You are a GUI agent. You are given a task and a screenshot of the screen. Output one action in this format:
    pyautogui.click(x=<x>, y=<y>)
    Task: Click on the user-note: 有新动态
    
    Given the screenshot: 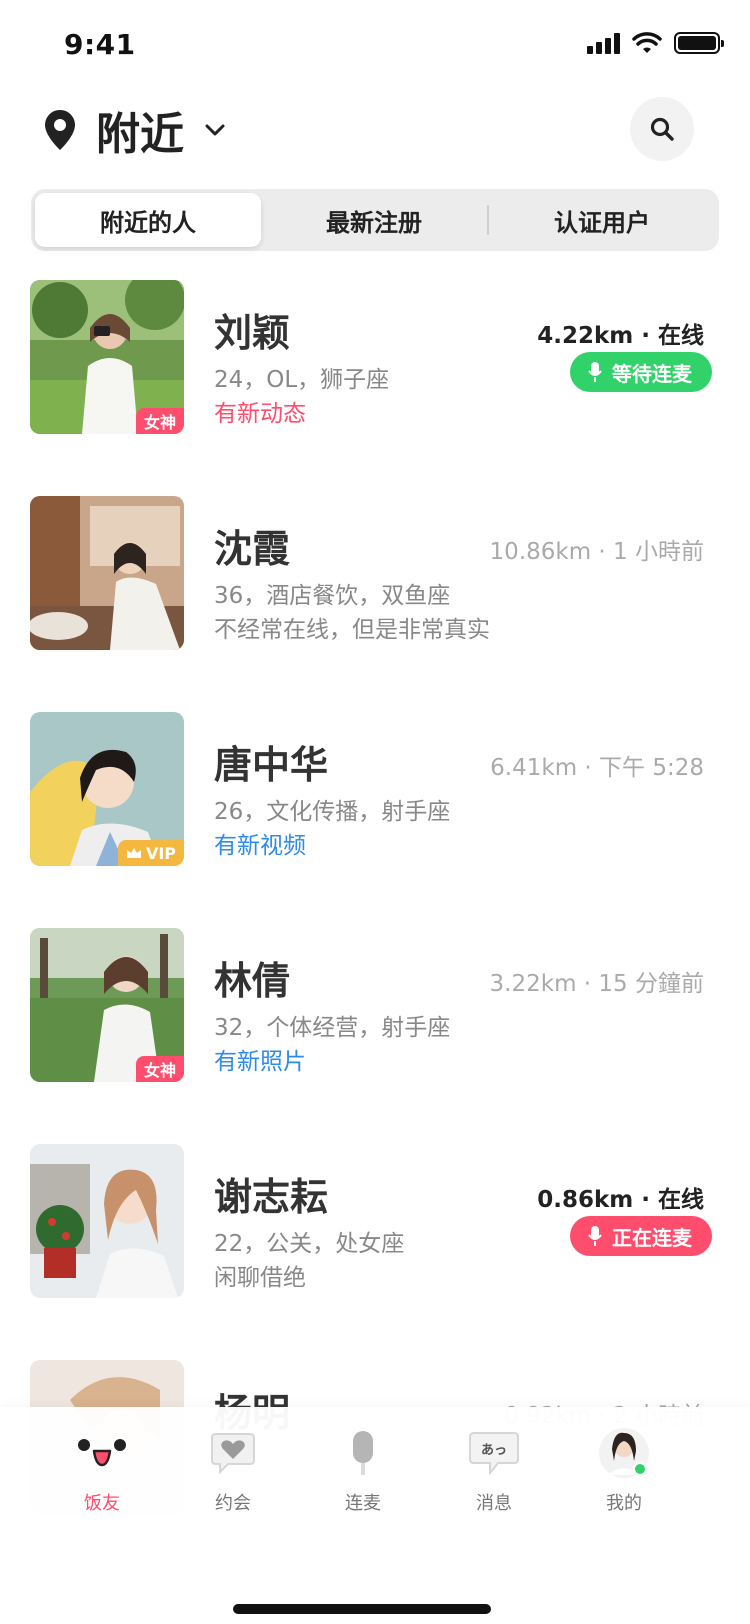 What is the action you would take?
    pyautogui.click(x=260, y=414)
    